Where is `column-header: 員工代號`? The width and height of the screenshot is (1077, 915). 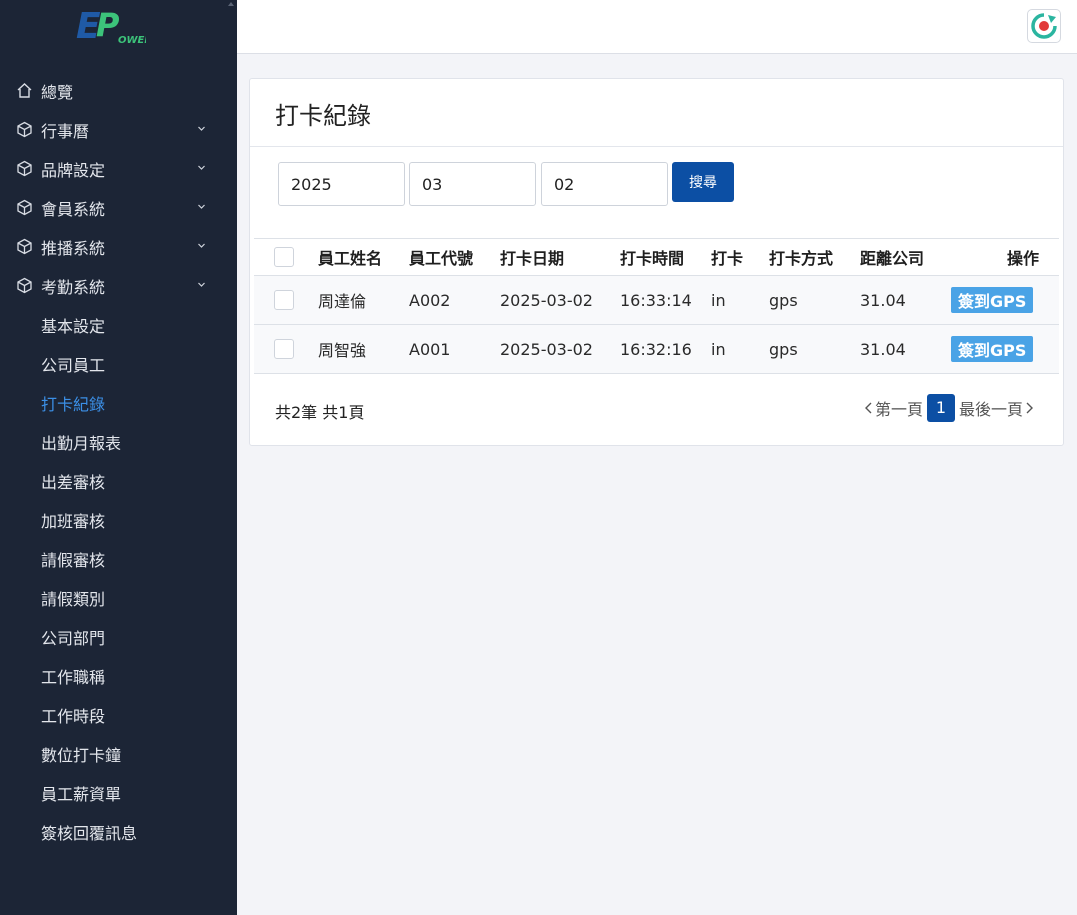
column-header: 員工代號 is located at coordinates (454, 257).